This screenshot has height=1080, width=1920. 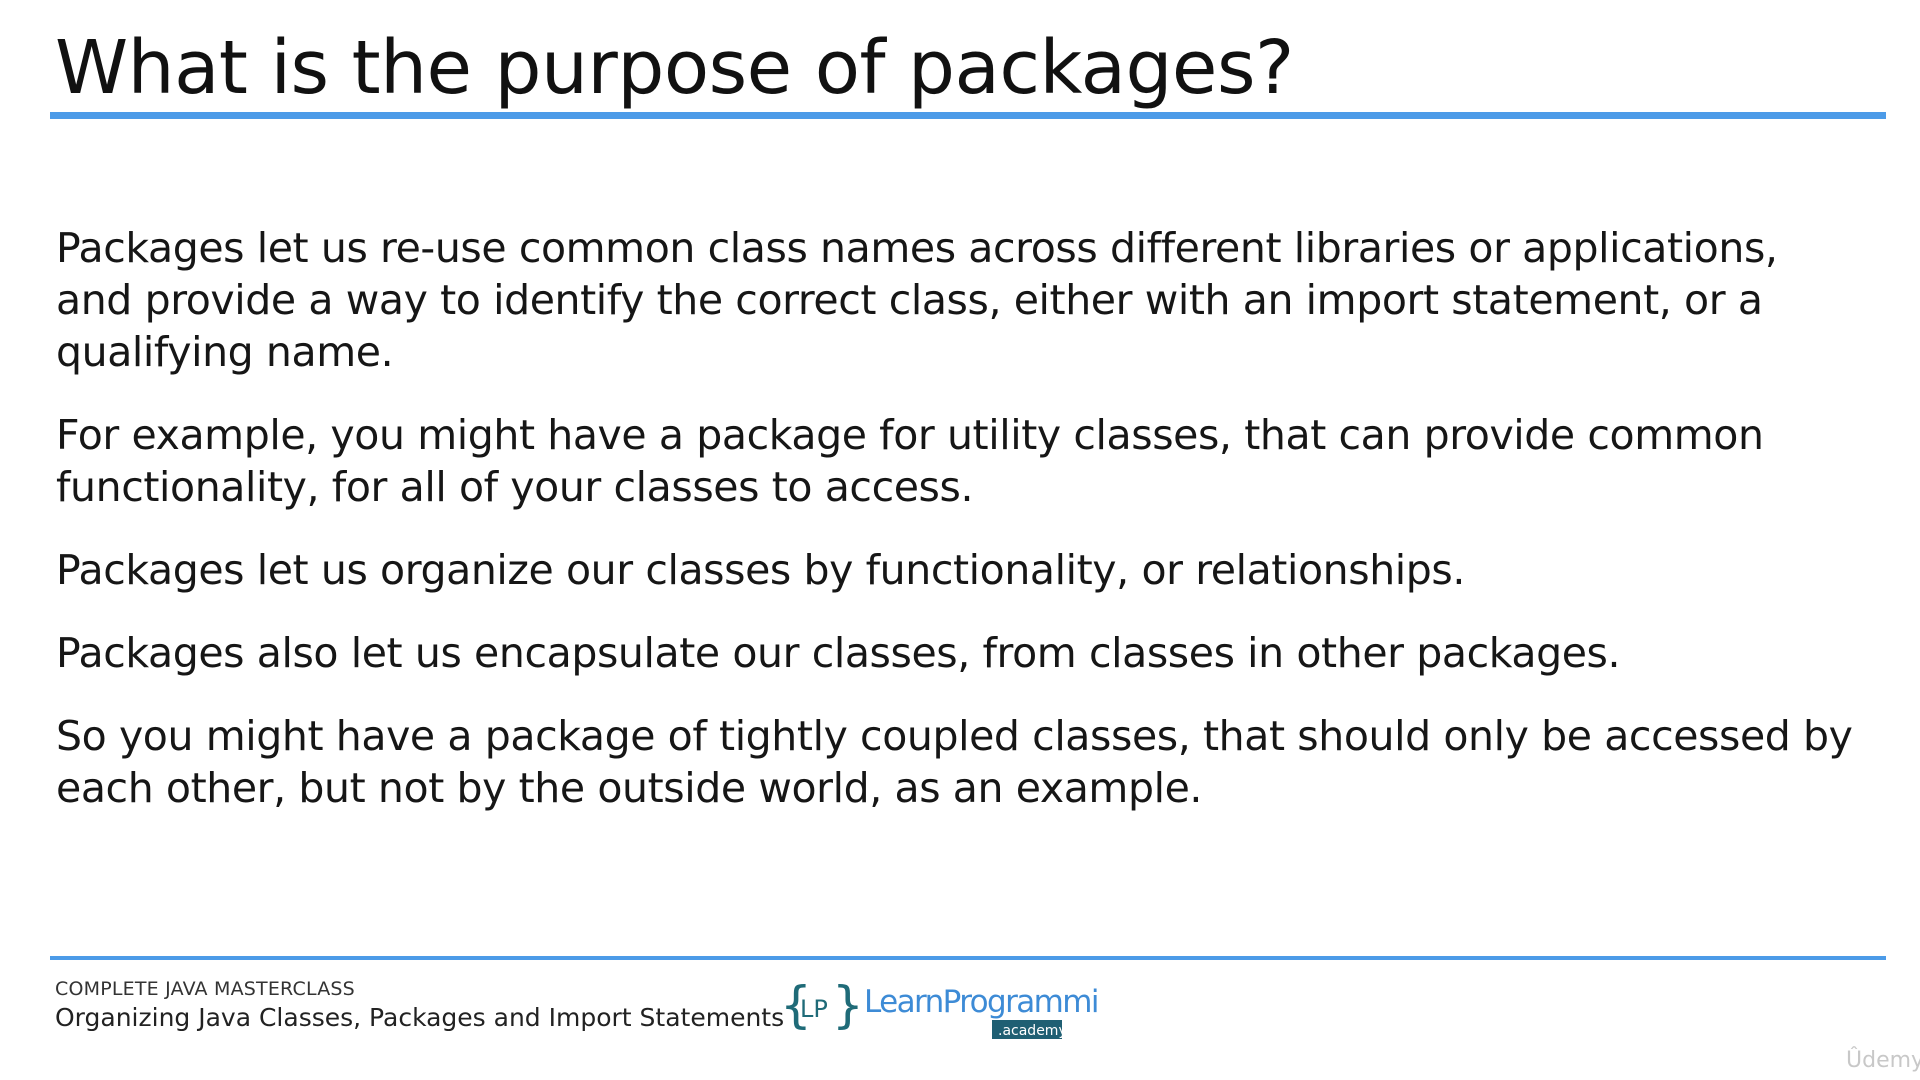 I want to click on logo-name: LearnProgramming, so click(x=982, y=1002).